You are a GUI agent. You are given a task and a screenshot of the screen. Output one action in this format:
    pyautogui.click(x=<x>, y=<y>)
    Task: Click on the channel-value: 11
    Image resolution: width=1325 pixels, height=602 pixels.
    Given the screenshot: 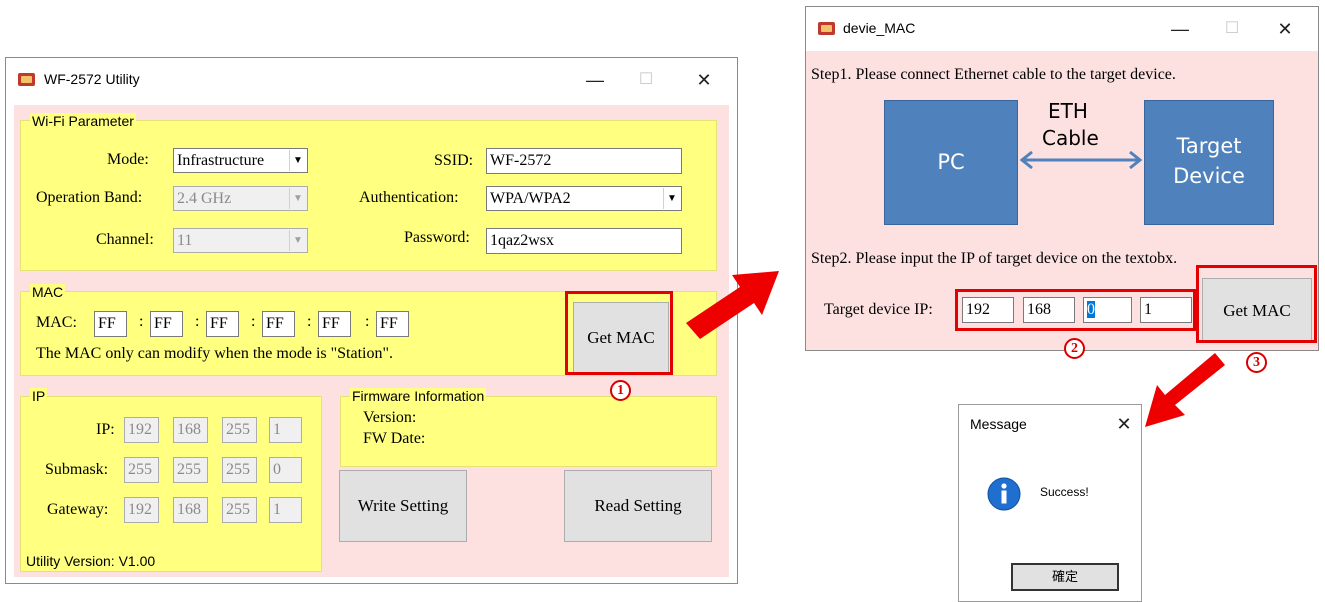 What is the action you would take?
    pyautogui.click(x=185, y=240)
    